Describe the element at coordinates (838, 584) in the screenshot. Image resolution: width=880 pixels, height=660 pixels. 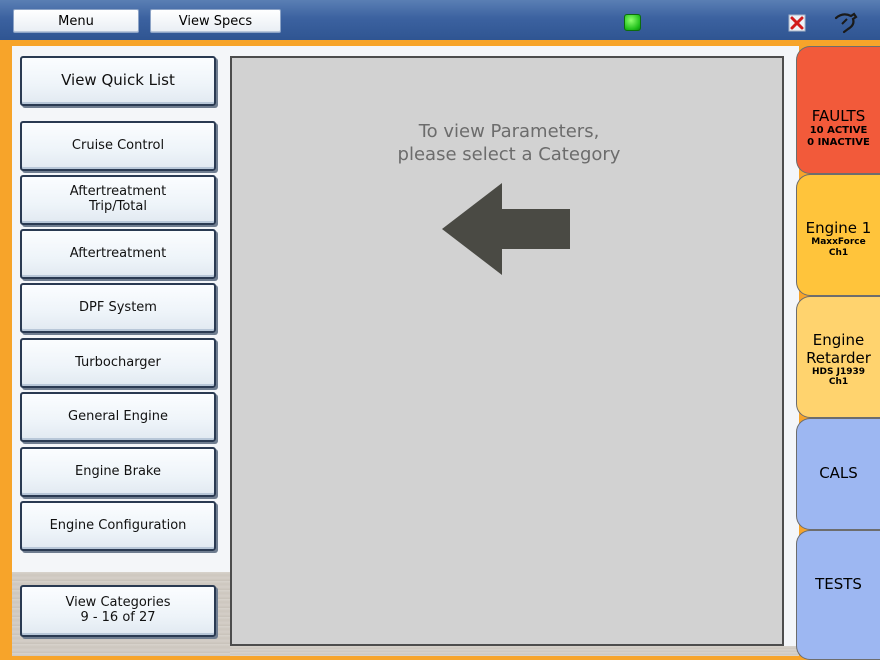
I see `tab-tests-title: TESTS` at that location.